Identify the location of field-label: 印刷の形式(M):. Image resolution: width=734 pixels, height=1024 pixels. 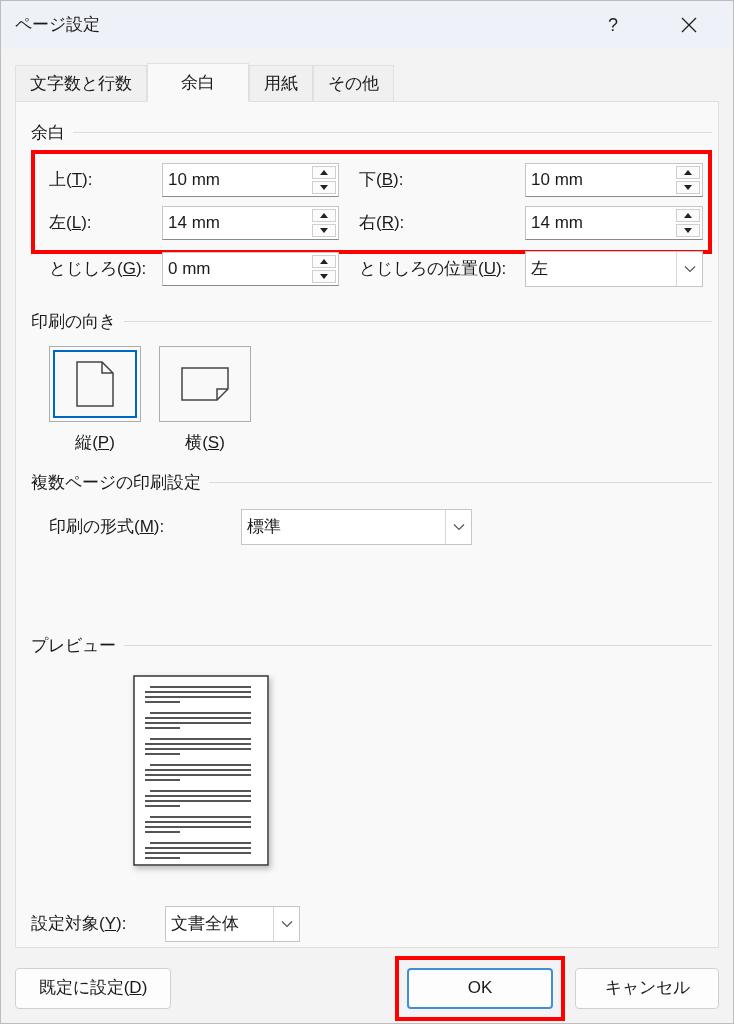
(107, 527).